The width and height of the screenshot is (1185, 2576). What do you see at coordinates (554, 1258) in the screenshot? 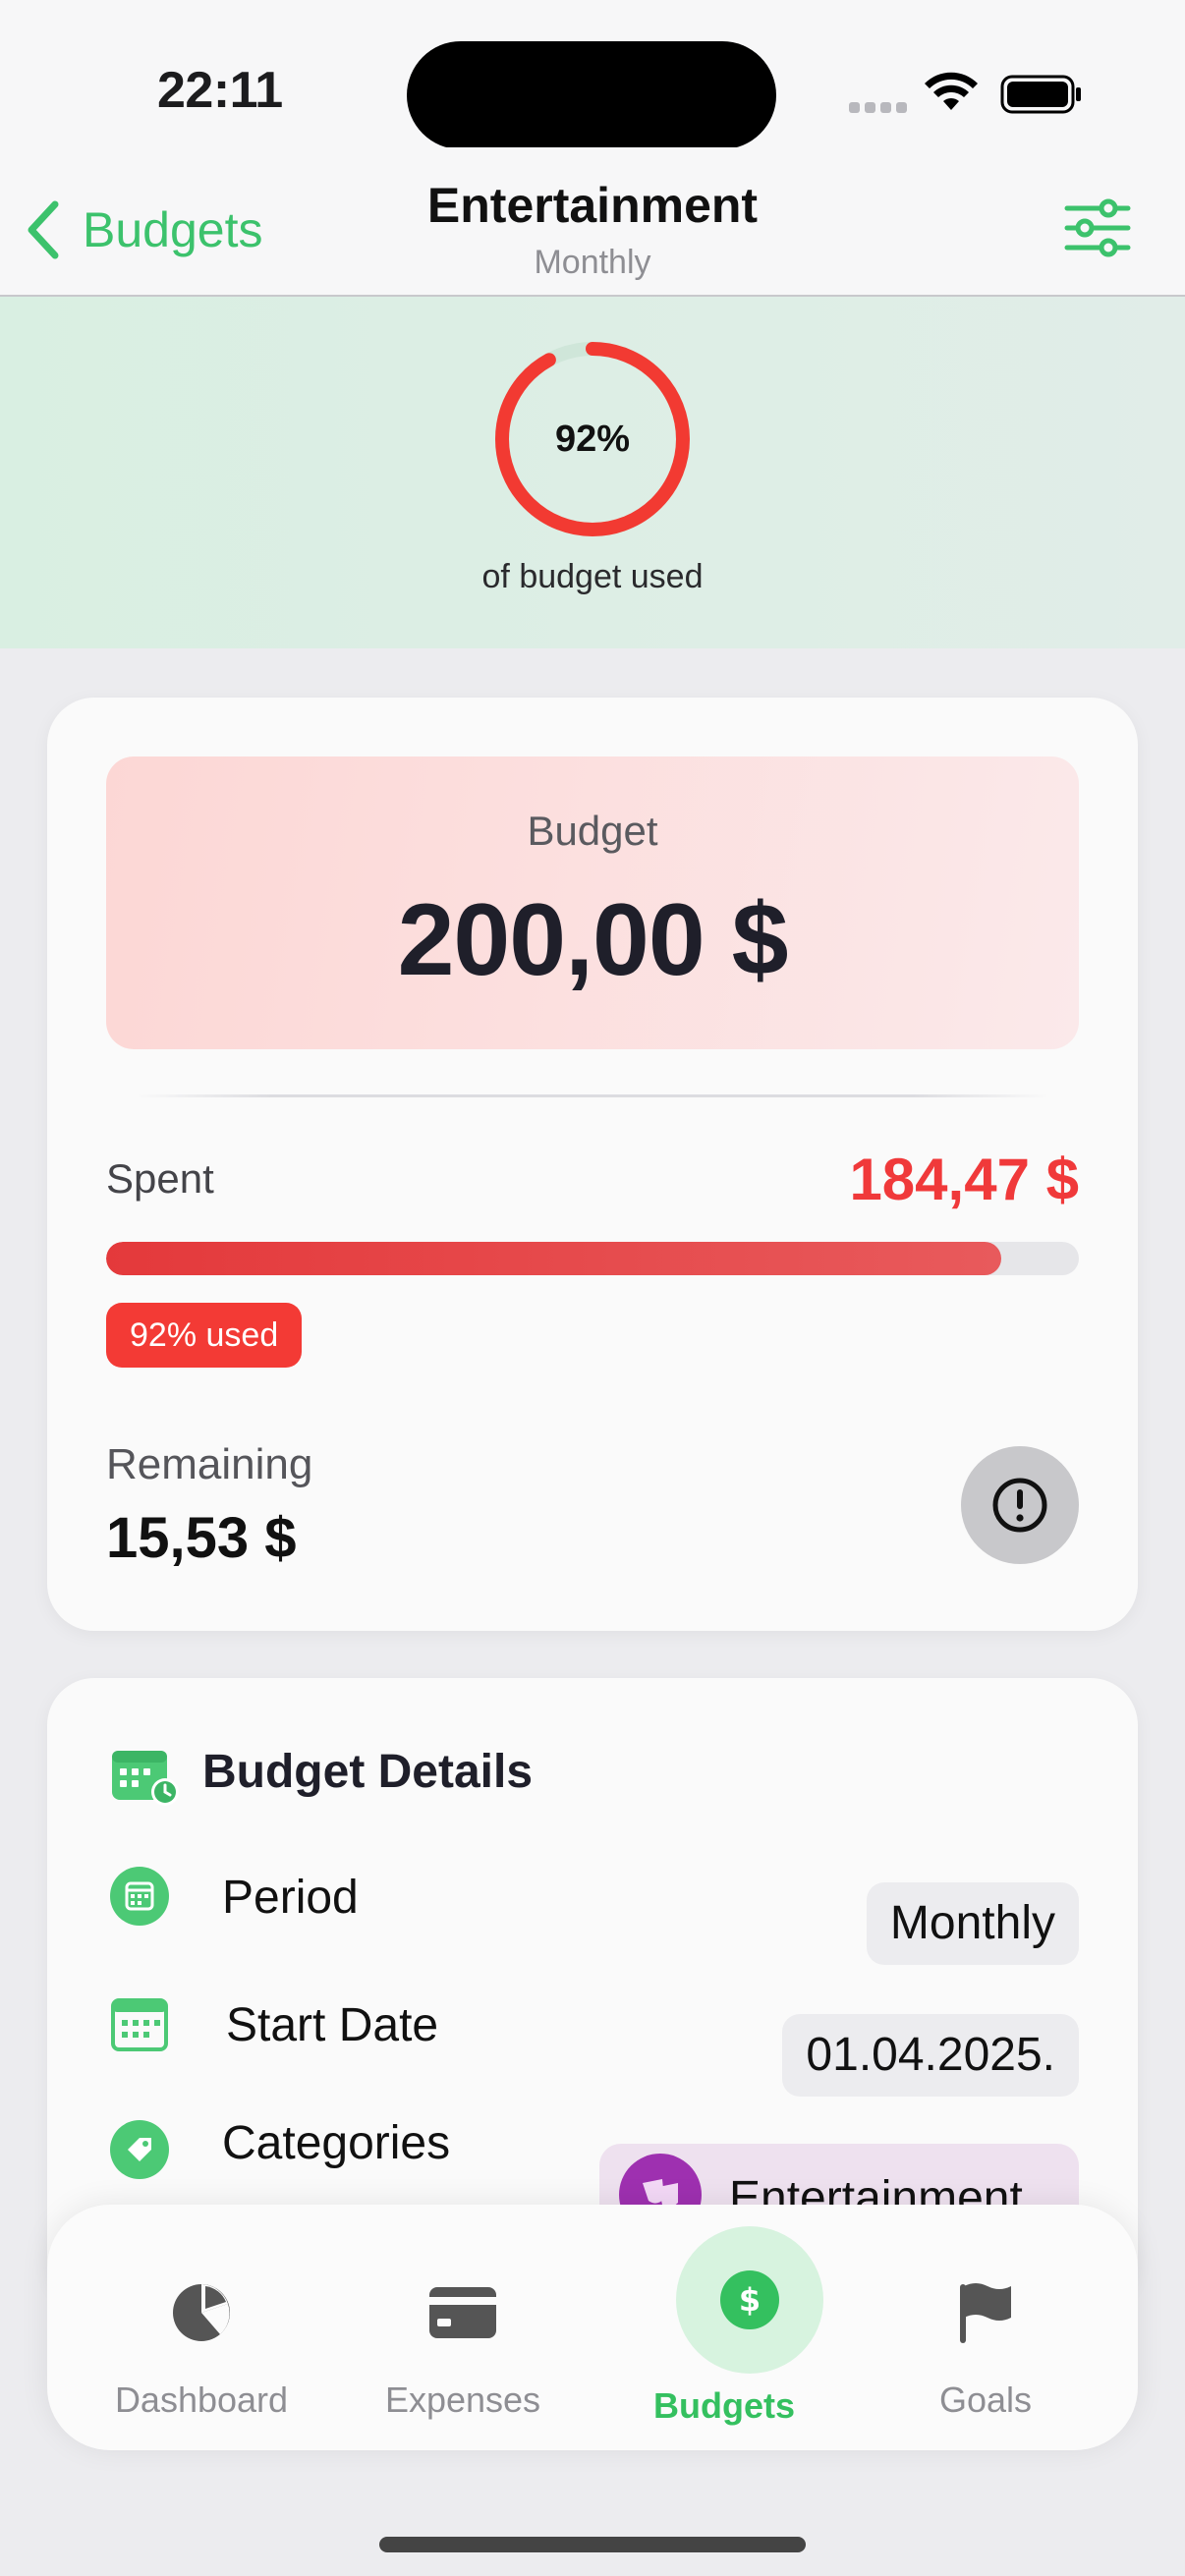
I see `spent-progress-fill` at bounding box center [554, 1258].